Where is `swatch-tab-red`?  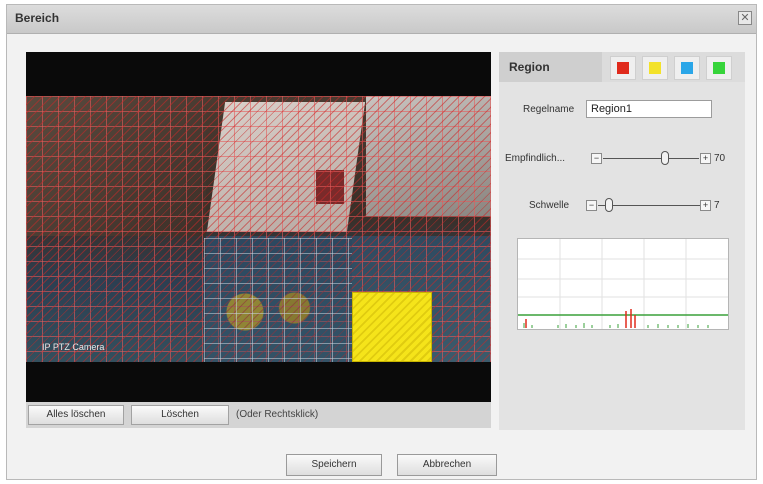 swatch-tab-red is located at coordinates (623, 68).